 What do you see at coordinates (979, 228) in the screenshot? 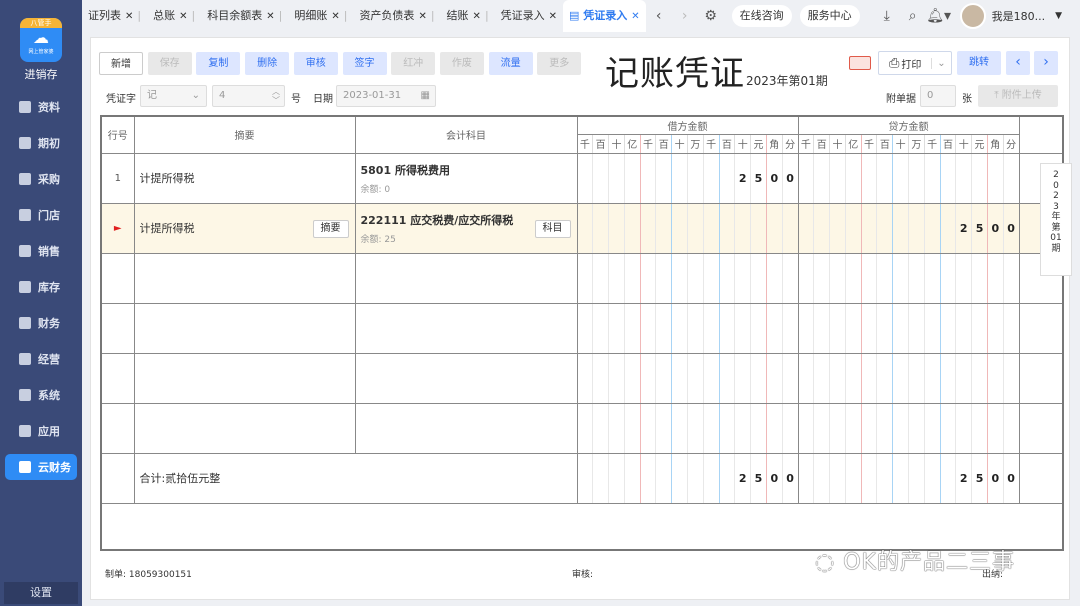
I see `credit-digit-cell: 5` at bounding box center [979, 228].